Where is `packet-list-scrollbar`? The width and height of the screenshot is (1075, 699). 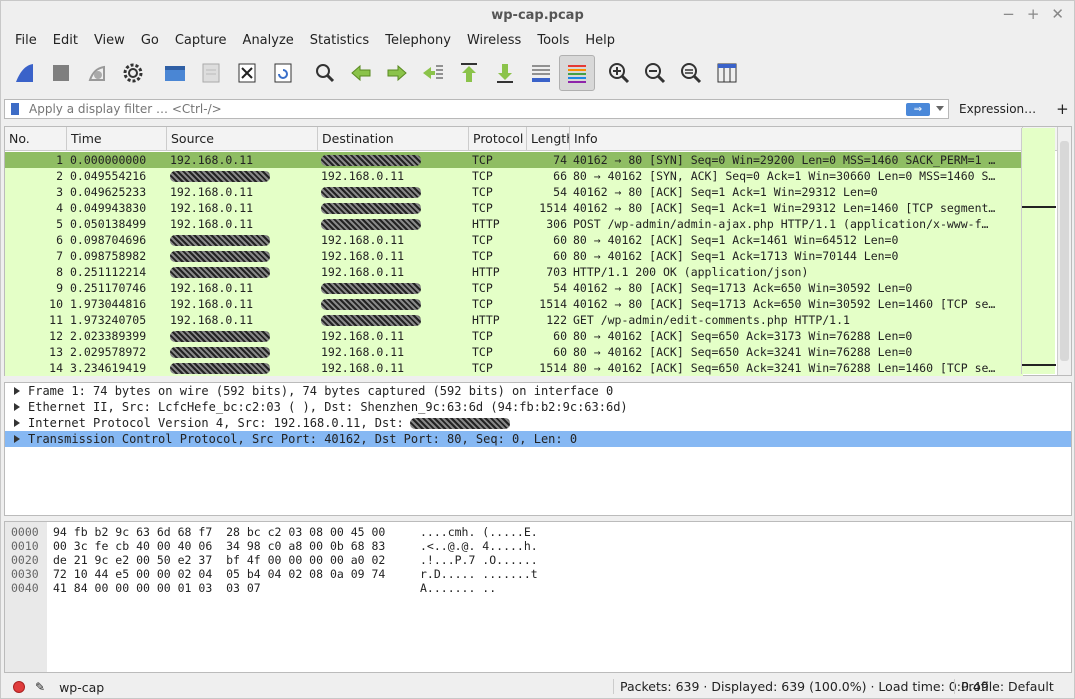 packet-list-scrollbar is located at coordinates (1064, 251).